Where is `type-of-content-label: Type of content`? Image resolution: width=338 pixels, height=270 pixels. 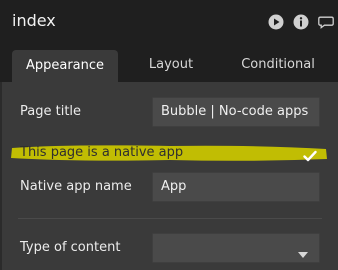
type-of-content-label: Type of content is located at coordinates (70, 247).